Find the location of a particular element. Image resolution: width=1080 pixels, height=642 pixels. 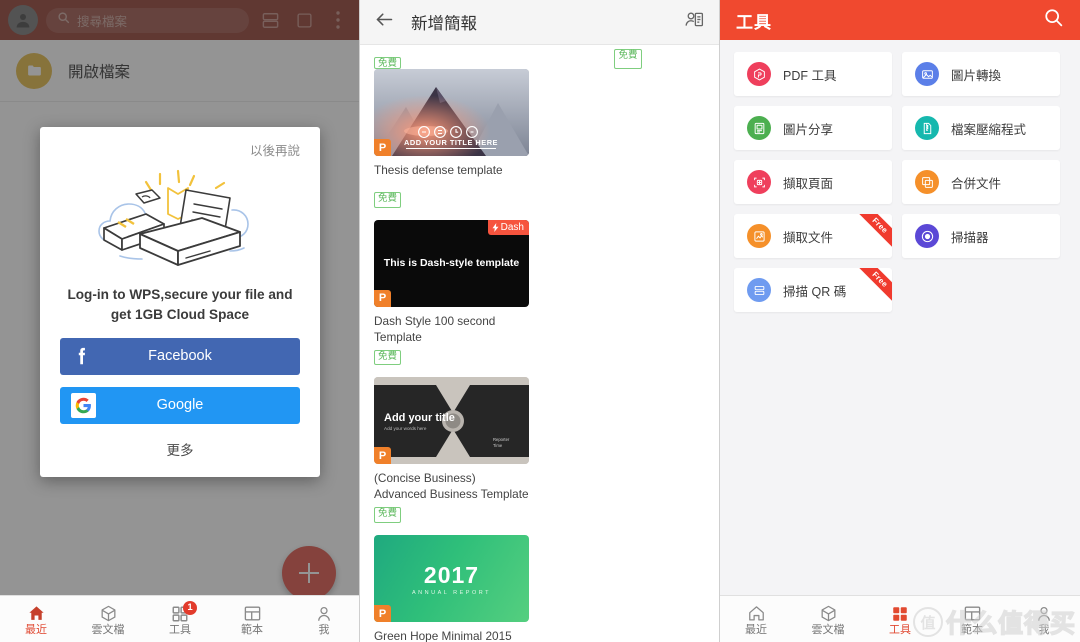

tool-card-extract-document: 擷取文件 Free is located at coordinates (813, 236).